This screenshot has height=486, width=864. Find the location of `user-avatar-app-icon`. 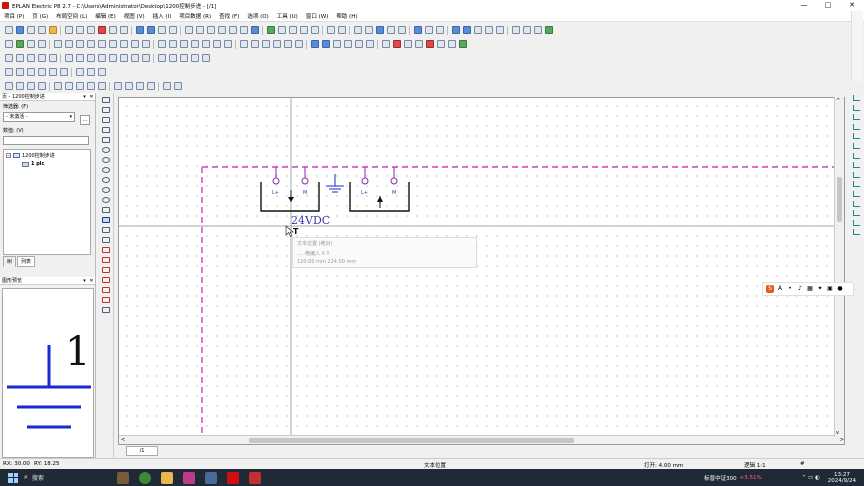

user-avatar-app-icon is located at coordinates (122, 477).